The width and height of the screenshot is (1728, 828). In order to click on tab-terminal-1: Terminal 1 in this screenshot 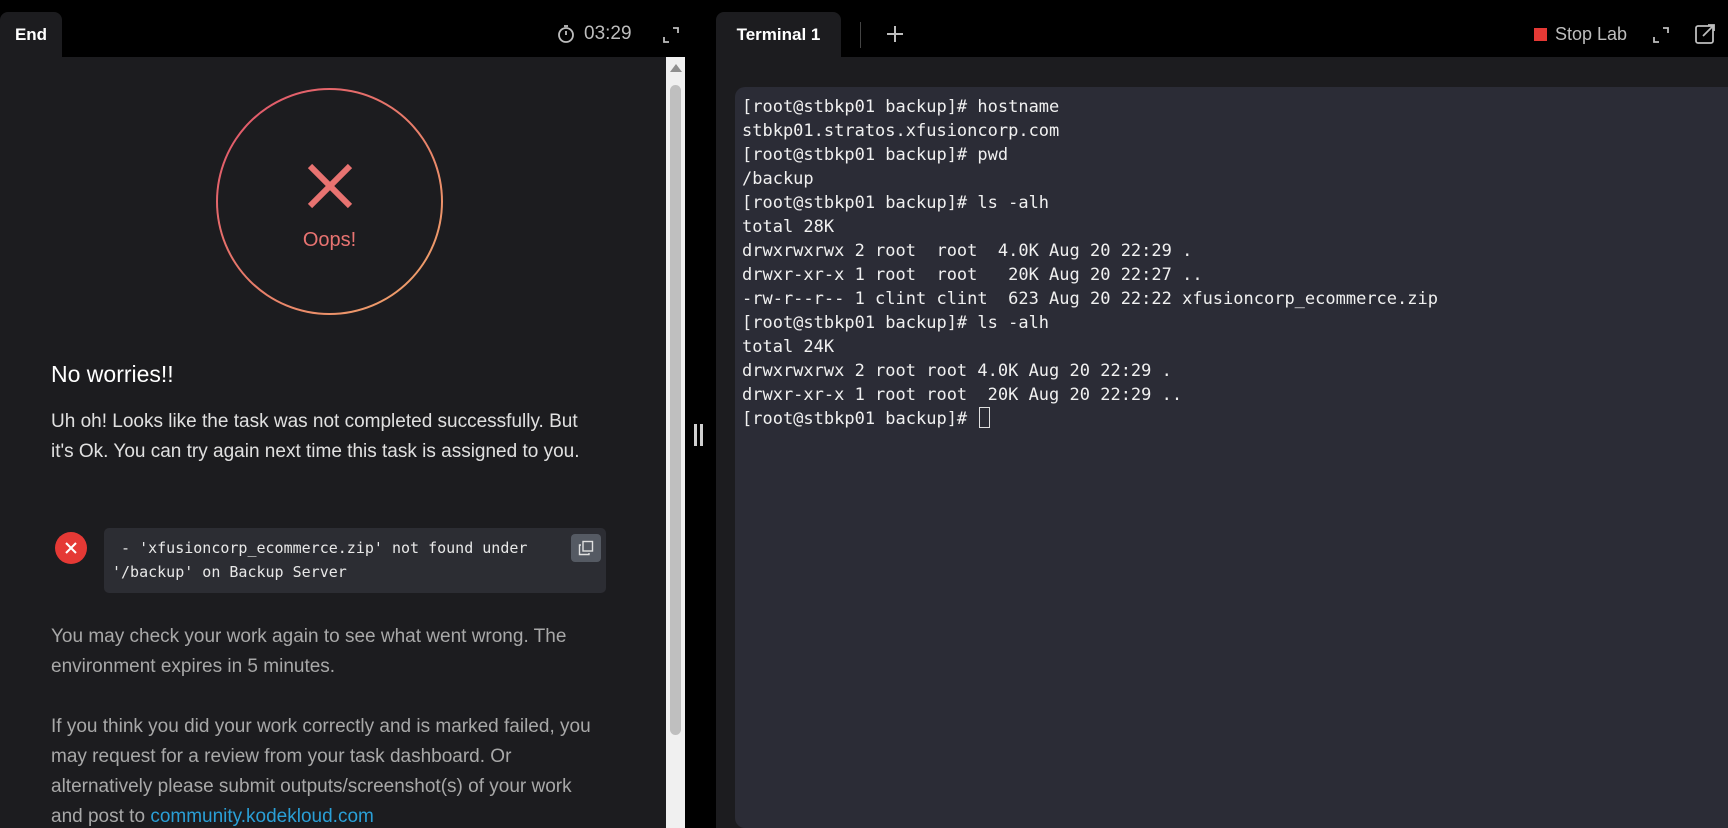, I will do `click(778, 34)`.